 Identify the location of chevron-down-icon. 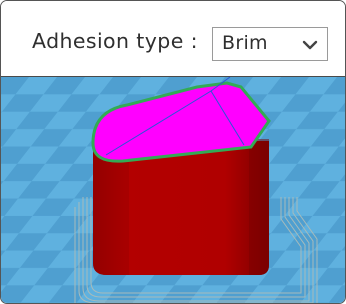
(310, 45).